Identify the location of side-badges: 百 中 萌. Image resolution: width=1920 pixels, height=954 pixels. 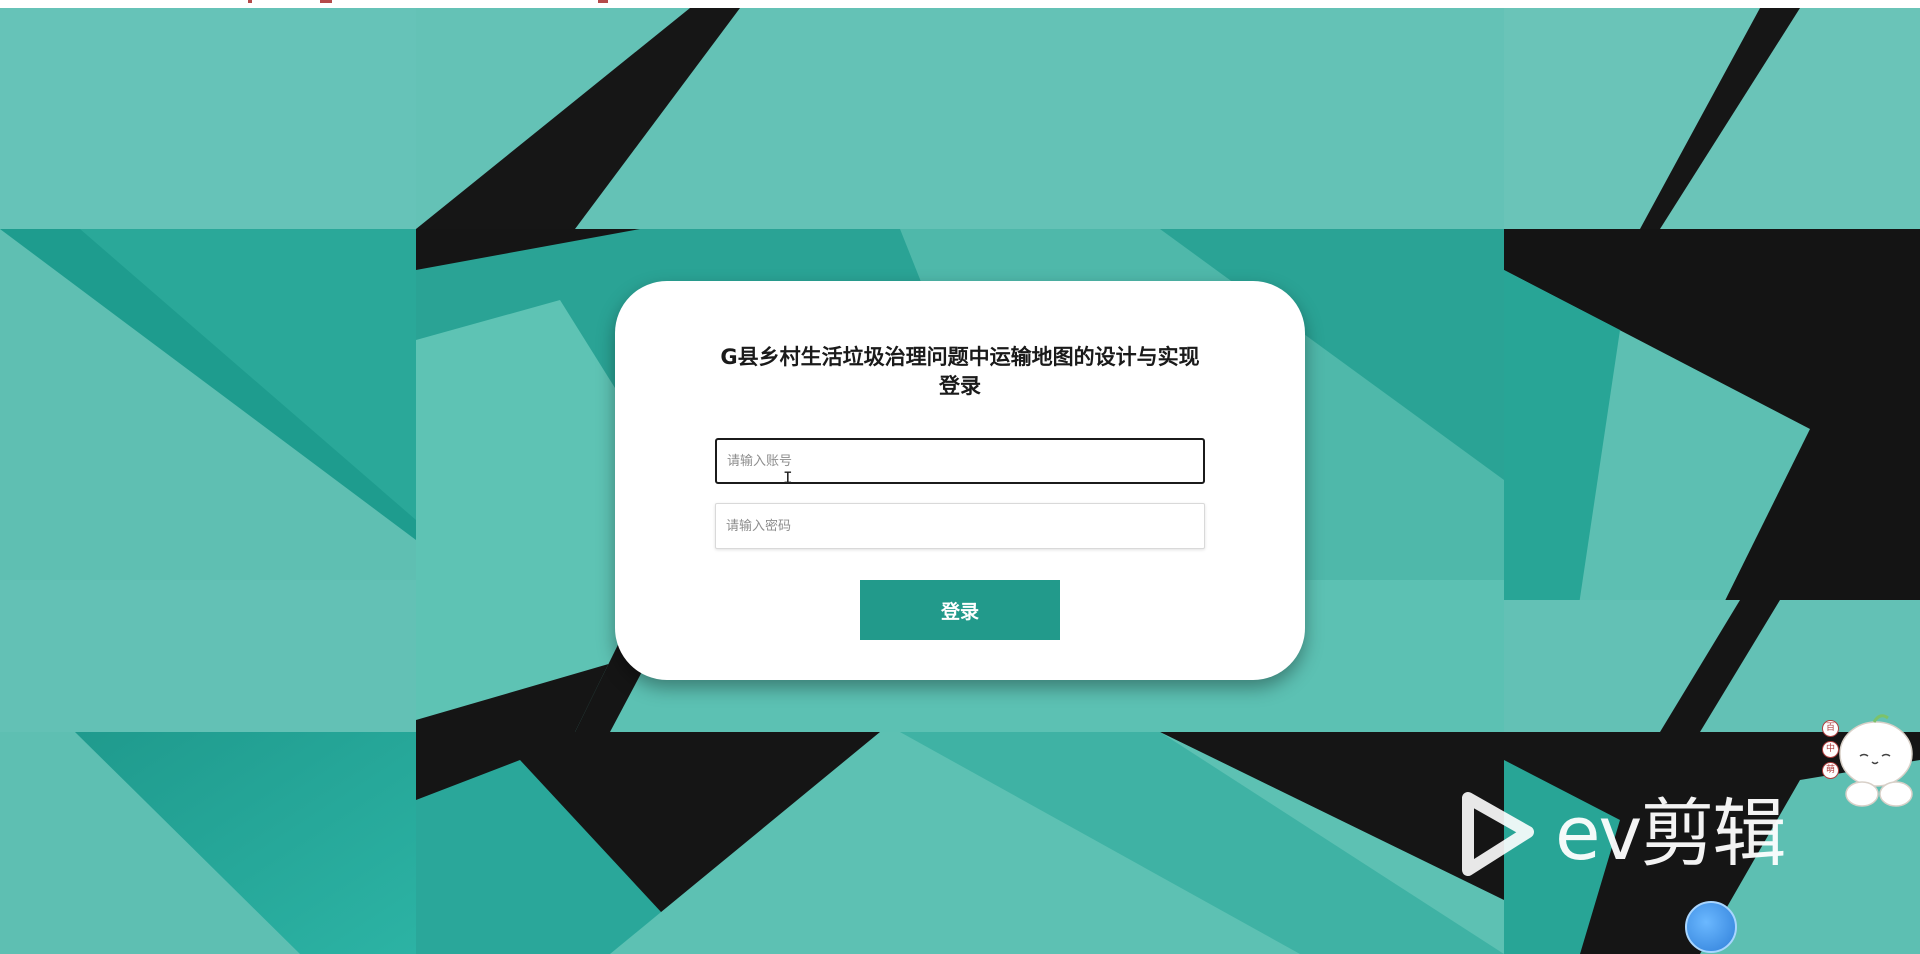
(1831, 751).